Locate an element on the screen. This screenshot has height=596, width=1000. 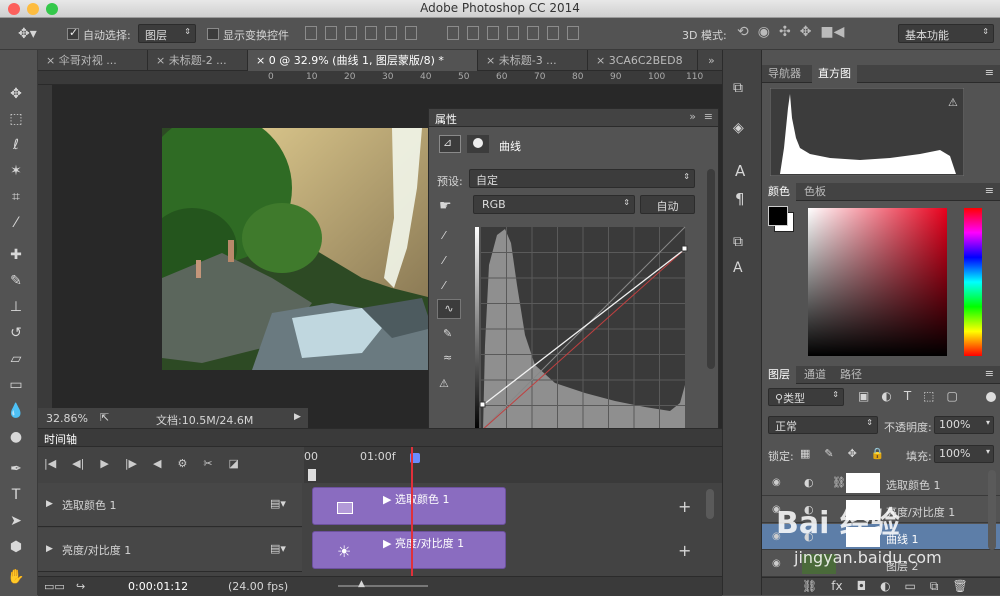
pen-tool-icon: ✒ is located at coordinates (16, 469).